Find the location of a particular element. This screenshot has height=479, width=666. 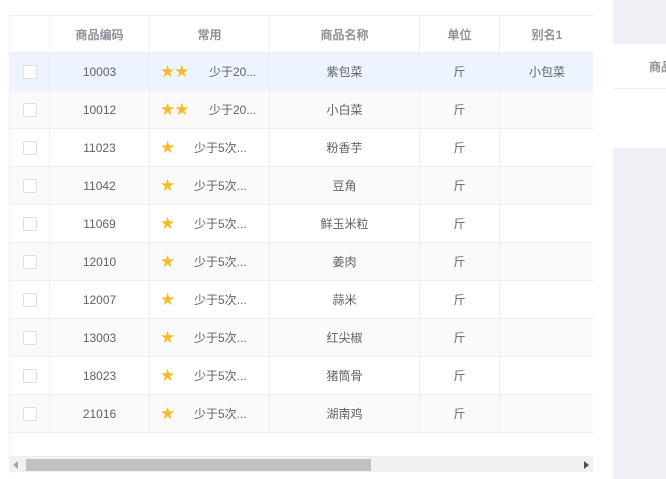

cell-code: 11042 is located at coordinates (100, 185).